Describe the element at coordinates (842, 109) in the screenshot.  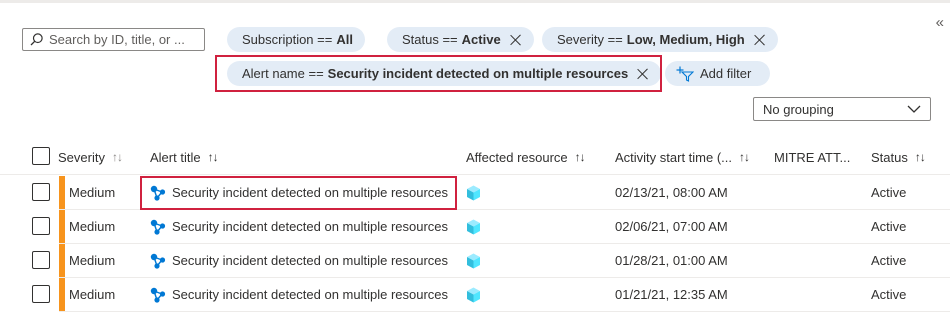
I see `grouping-dropdown: No grouping` at that location.